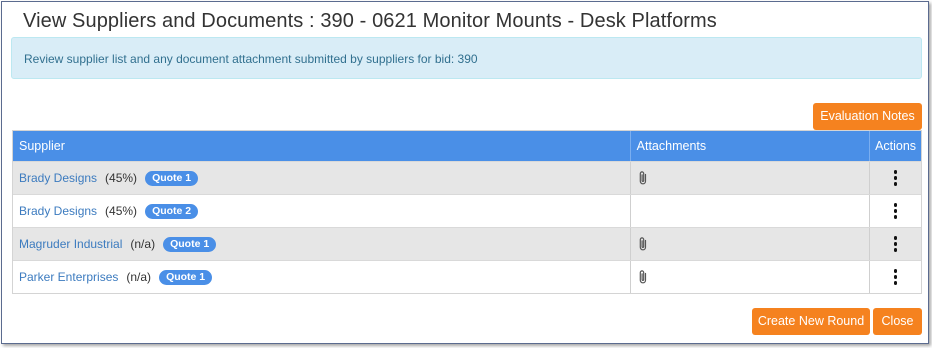 Image resolution: width=932 pixels, height=348 pixels. What do you see at coordinates (867, 116) in the screenshot?
I see `evaluation-notes-button: Evaluation Notes` at bounding box center [867, 116].